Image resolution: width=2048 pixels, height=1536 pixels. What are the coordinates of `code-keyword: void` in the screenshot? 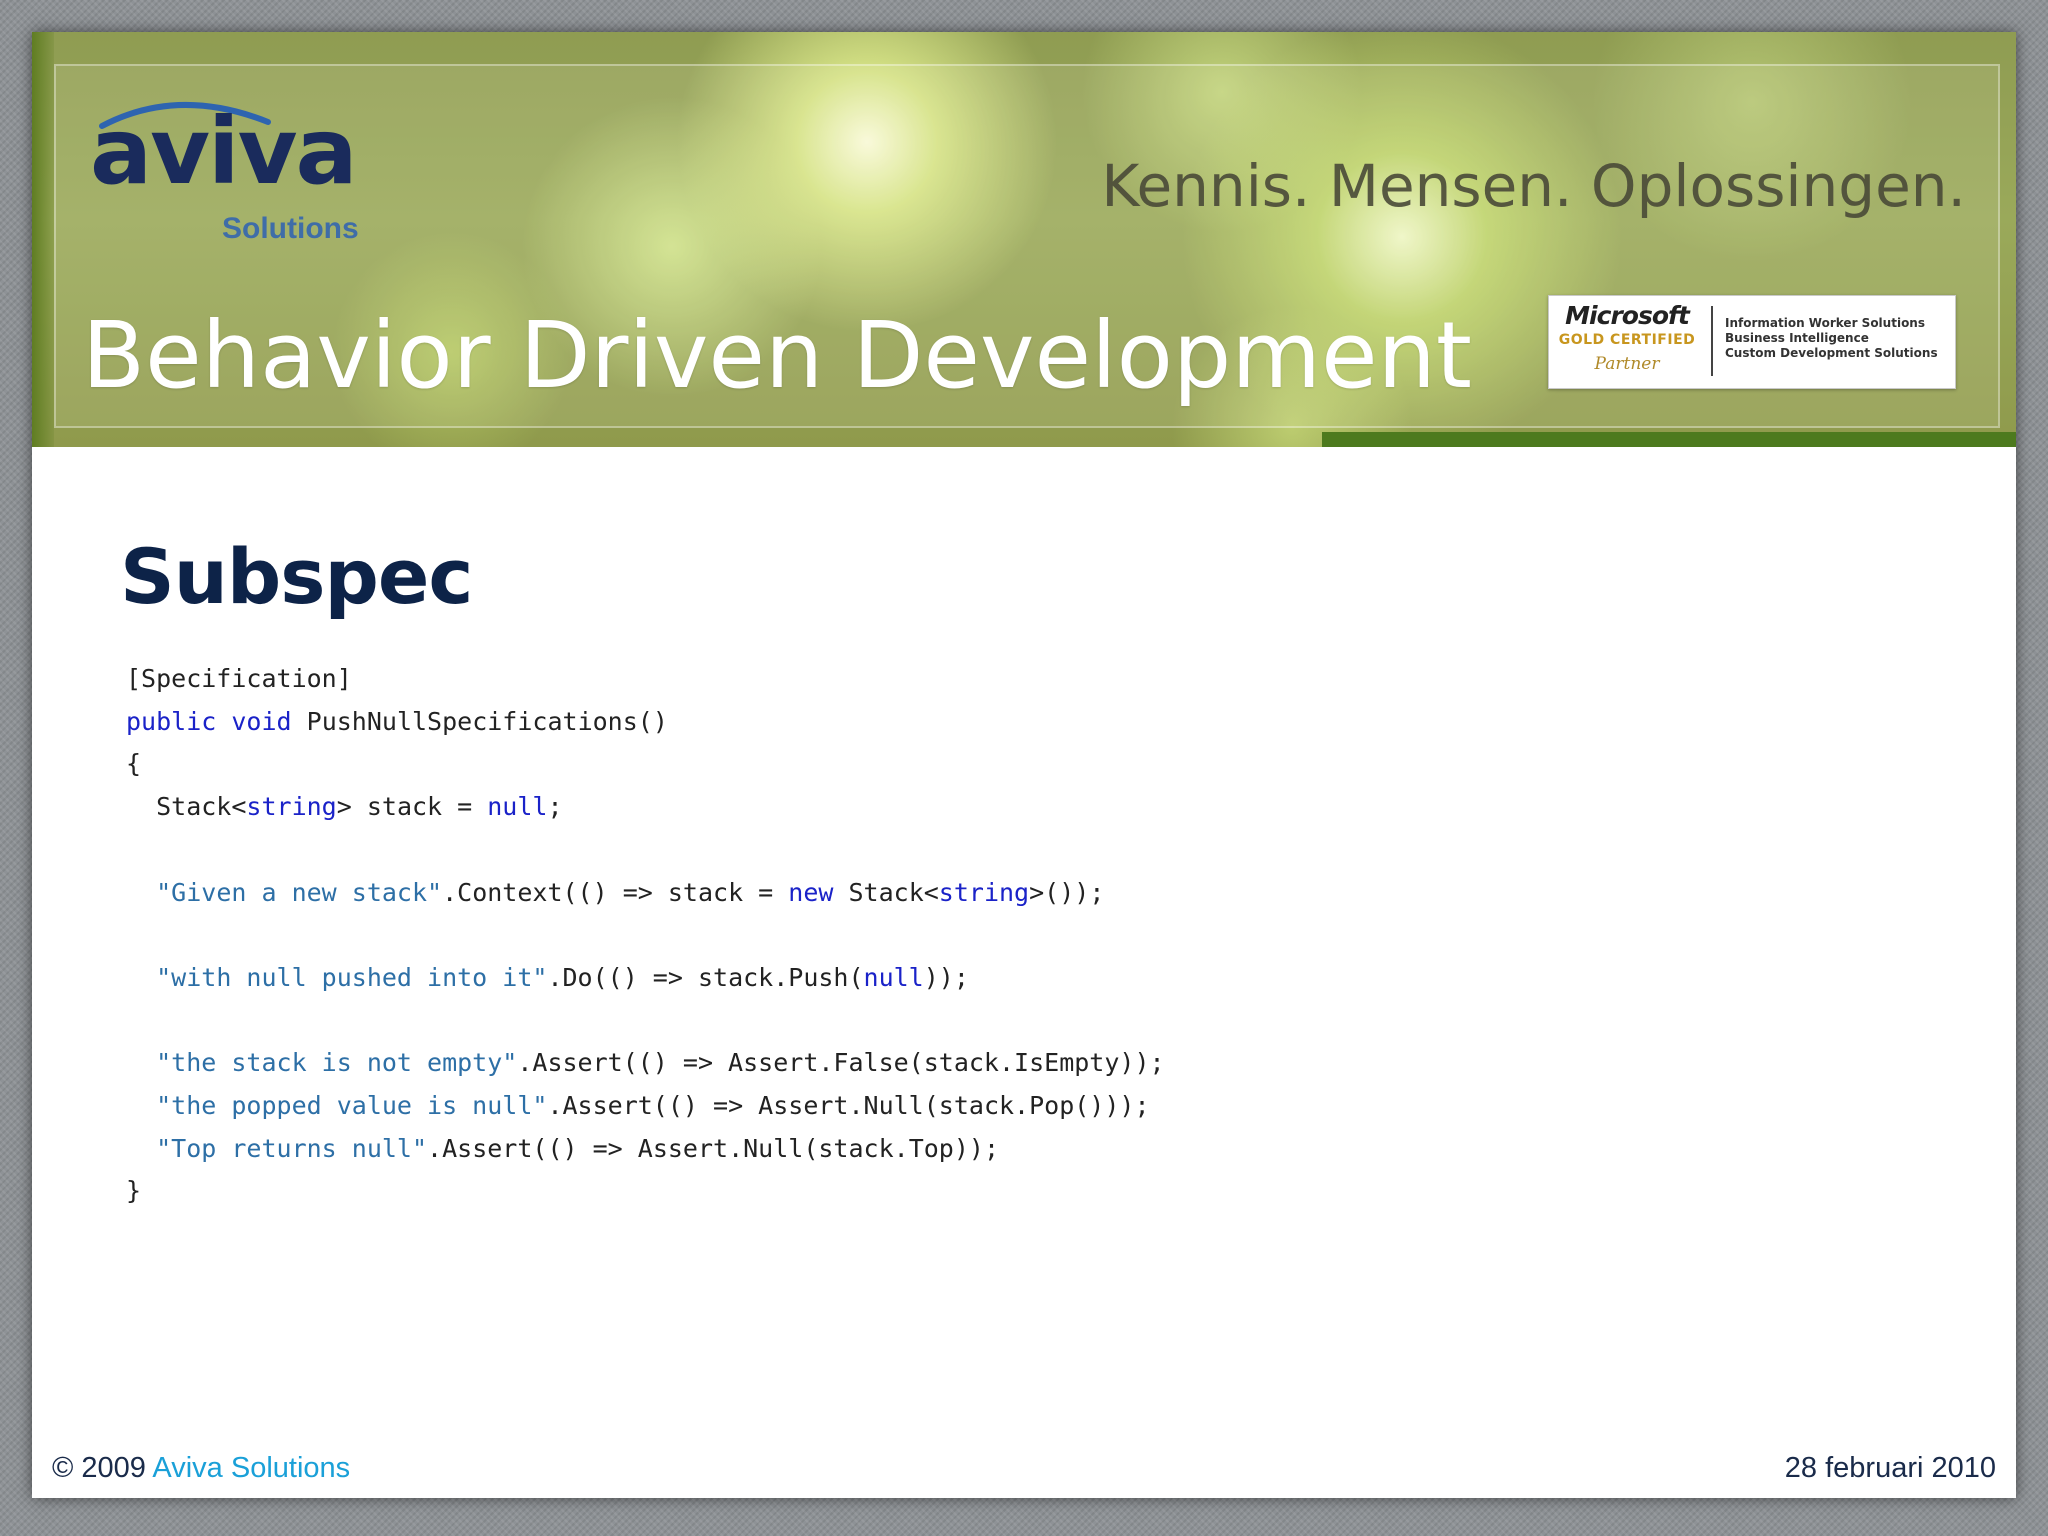 It's located at (261, 721).